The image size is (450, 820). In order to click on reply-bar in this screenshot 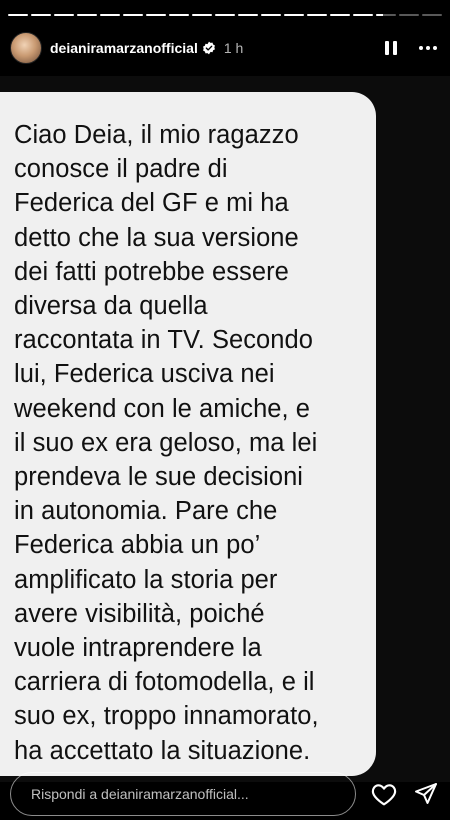, I will do `click(225, 794)`.